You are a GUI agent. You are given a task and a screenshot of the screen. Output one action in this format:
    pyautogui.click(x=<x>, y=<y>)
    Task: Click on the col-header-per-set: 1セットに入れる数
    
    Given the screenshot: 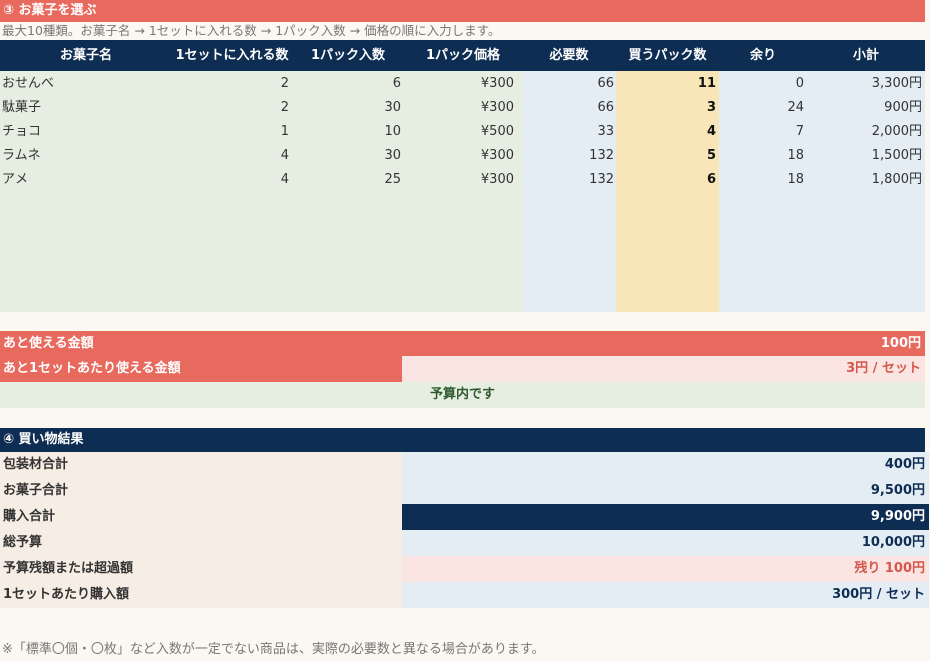 What is the action you would take?
    pyautogui.click(x=232, y=55)
    